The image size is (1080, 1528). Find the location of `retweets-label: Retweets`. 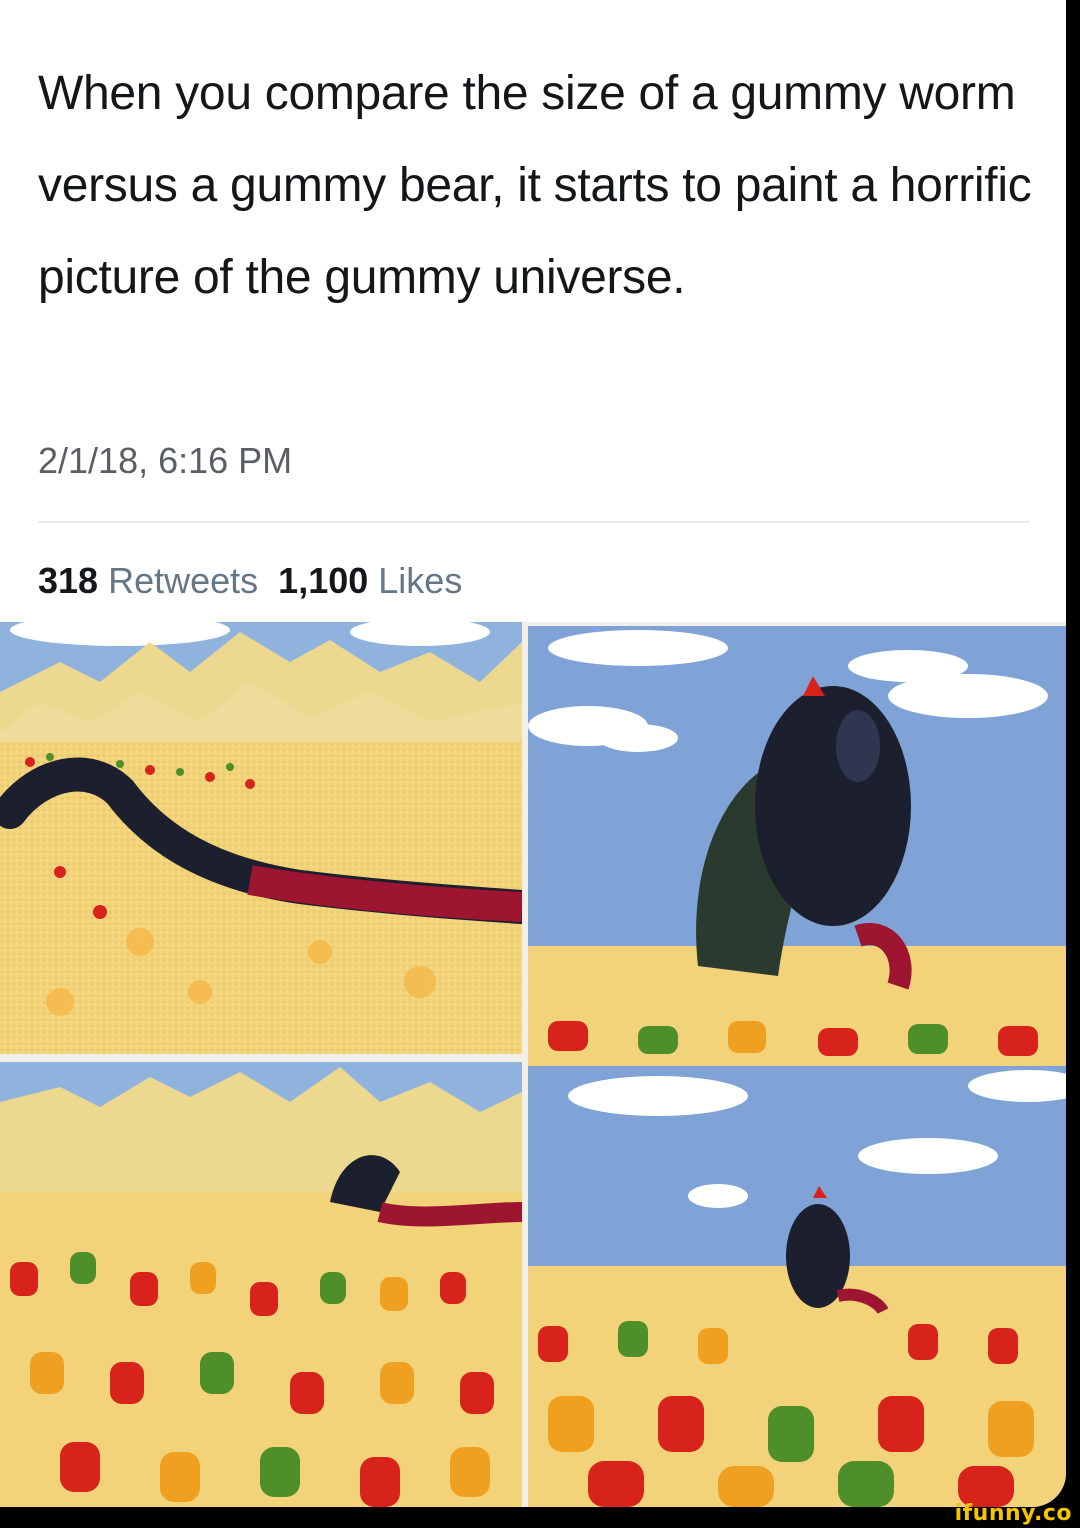

retweets-label: Retweets is located at coordinates (183, 580).